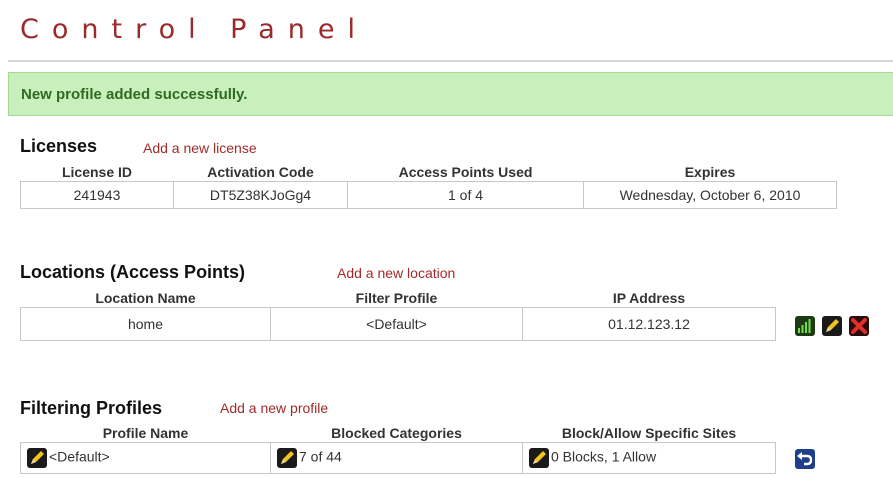  Describe the element at coordinates (79, 456) in the screenshot. I see `profile-name-text: <Default>` at that location.